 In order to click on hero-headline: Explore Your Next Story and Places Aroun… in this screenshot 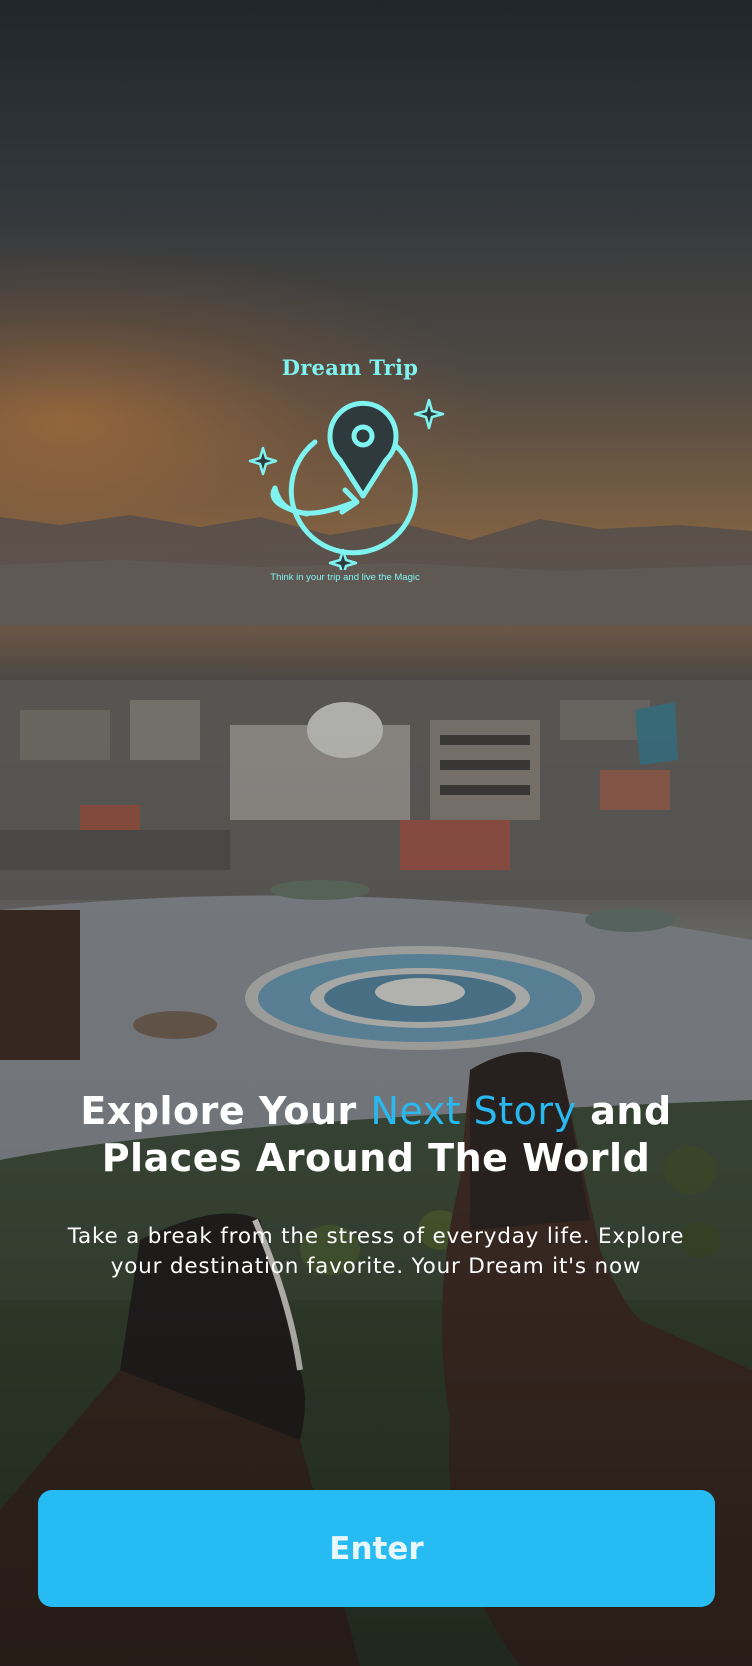, I will do `click(376, 1135)`.